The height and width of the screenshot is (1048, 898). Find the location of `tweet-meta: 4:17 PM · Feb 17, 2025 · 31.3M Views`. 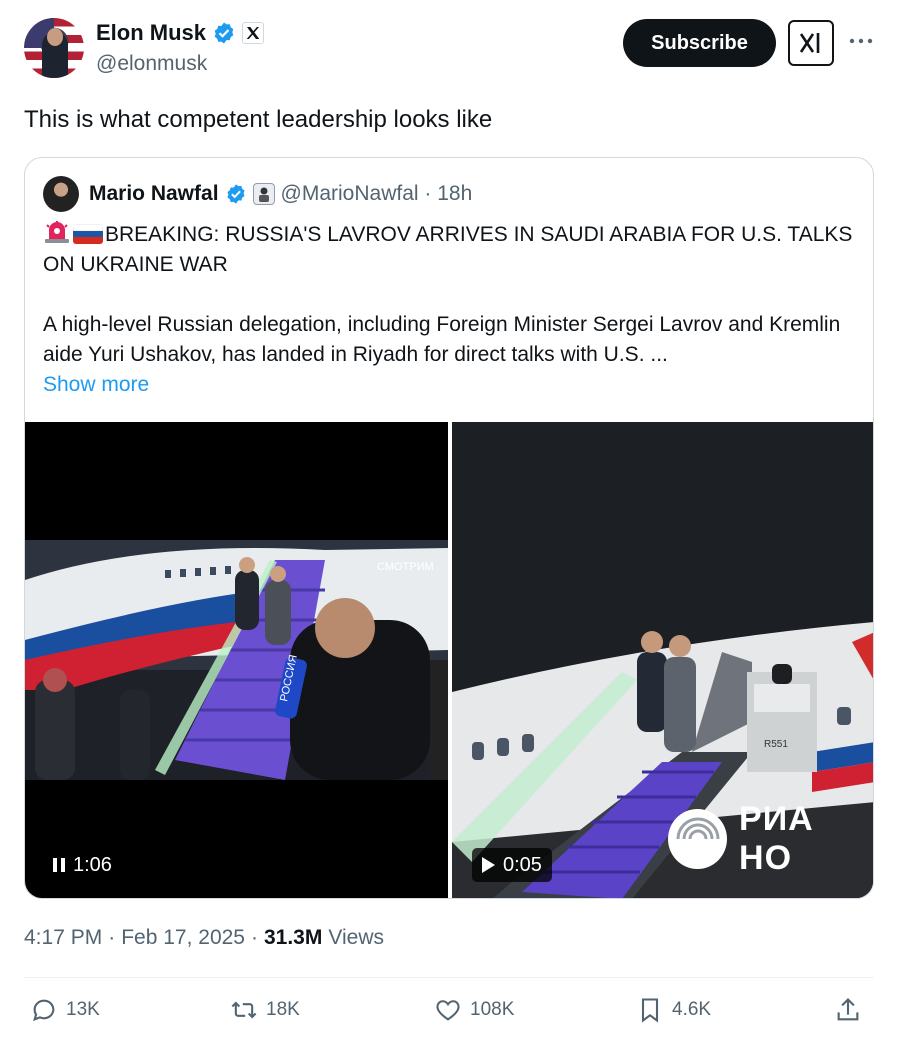

tweet-meta: 4:17 PM · Feb 17, 2025 · 31.3M Views is located at coordinates (204, 938).